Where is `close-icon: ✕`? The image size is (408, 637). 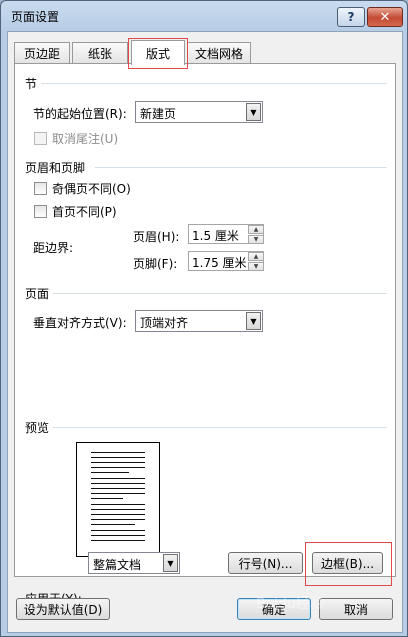 close-icon: ✕ is located at coordinates (385, 17).